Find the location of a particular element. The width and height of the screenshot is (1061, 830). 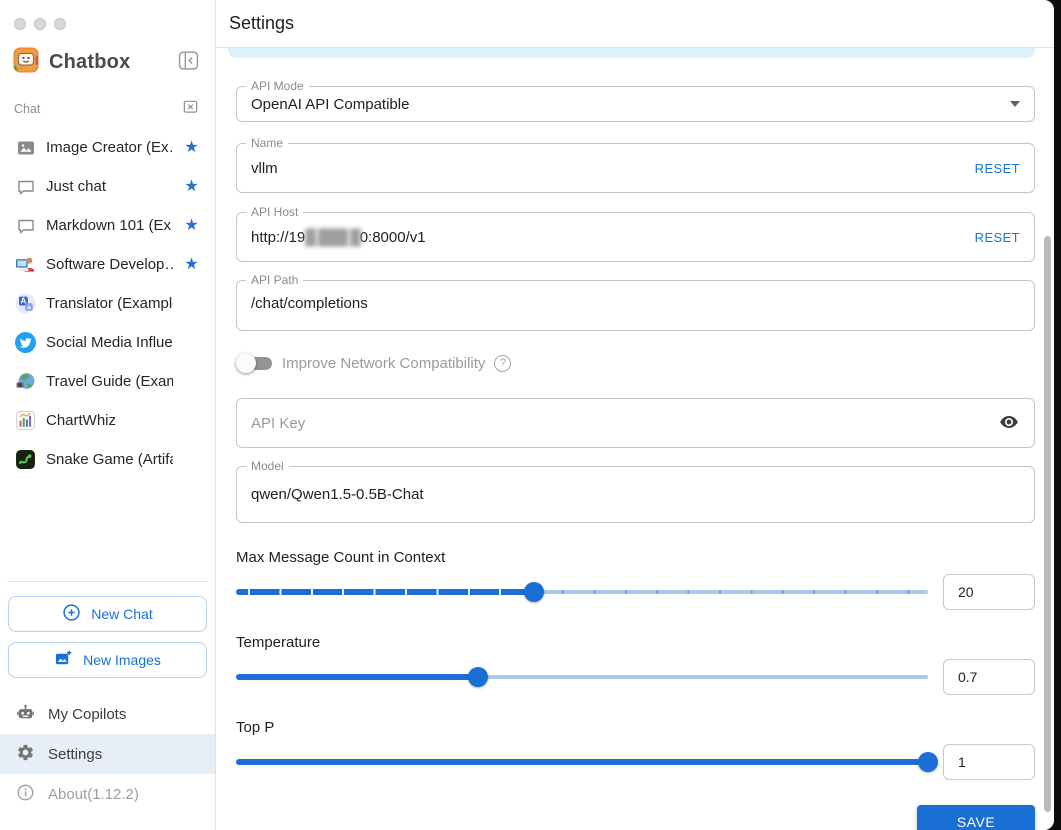

plus-circle-icon is located at coordinates (71, 614).